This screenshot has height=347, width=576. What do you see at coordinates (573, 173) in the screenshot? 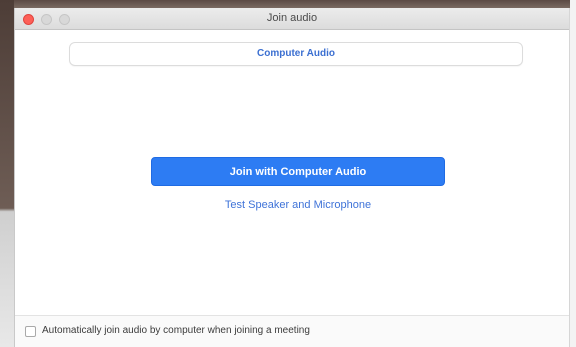
I see `background-window-edge-right` at bounding box center [573, 173].